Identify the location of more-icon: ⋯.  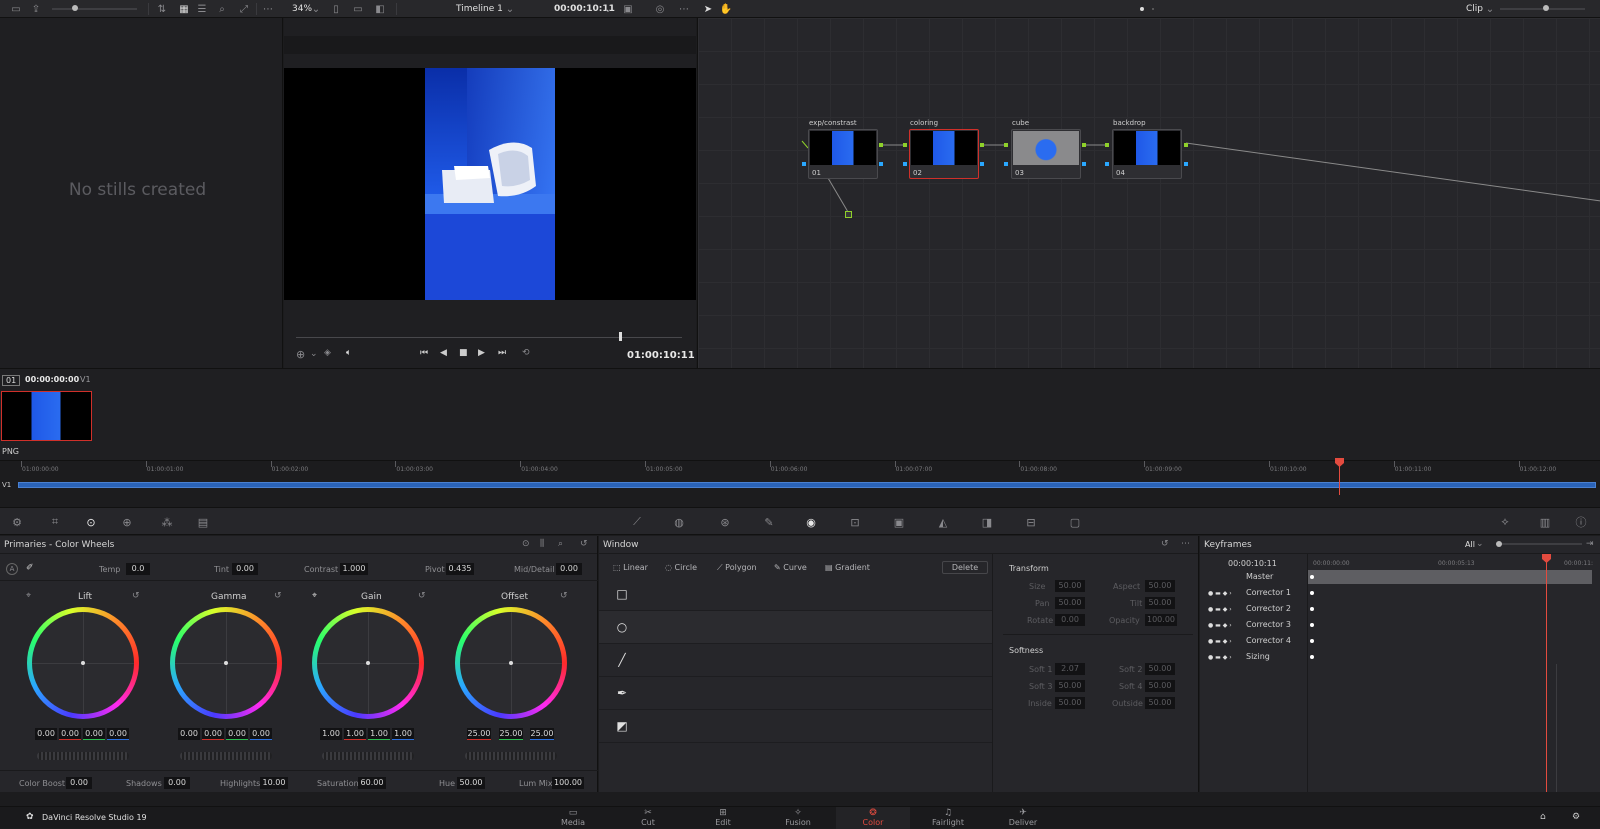
(1185, 544).